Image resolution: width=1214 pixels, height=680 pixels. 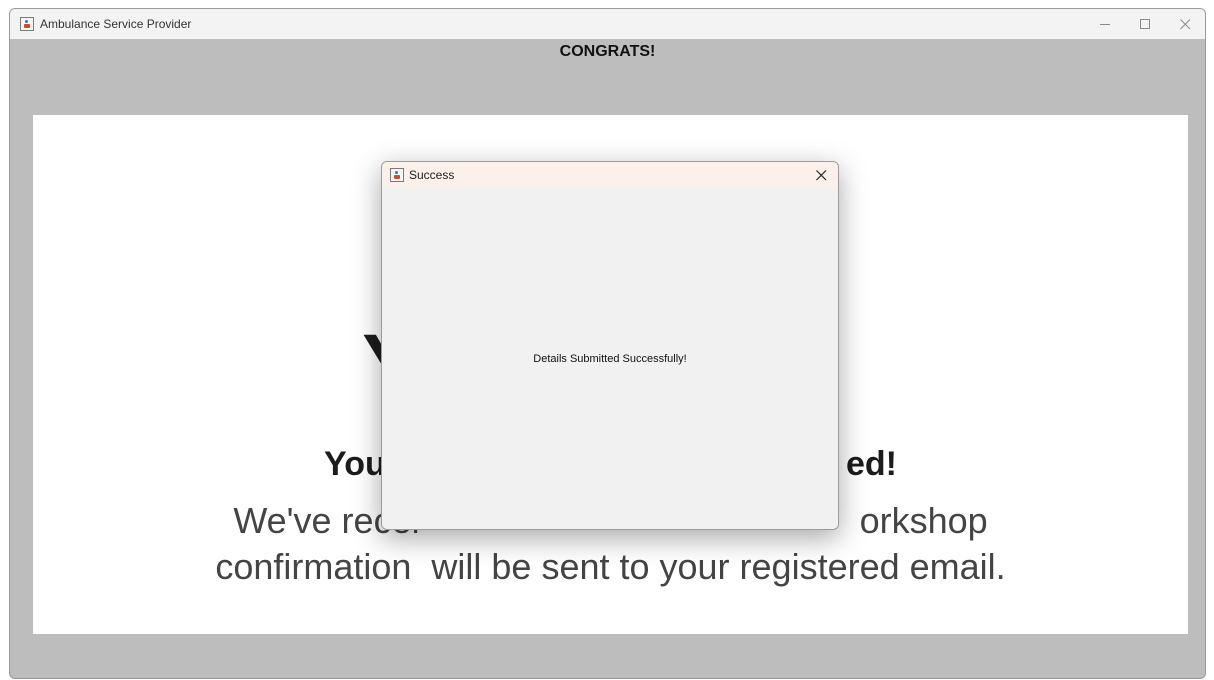 I want to click on window-title: Ambulance Service Provider, so click(x=116, y=24).